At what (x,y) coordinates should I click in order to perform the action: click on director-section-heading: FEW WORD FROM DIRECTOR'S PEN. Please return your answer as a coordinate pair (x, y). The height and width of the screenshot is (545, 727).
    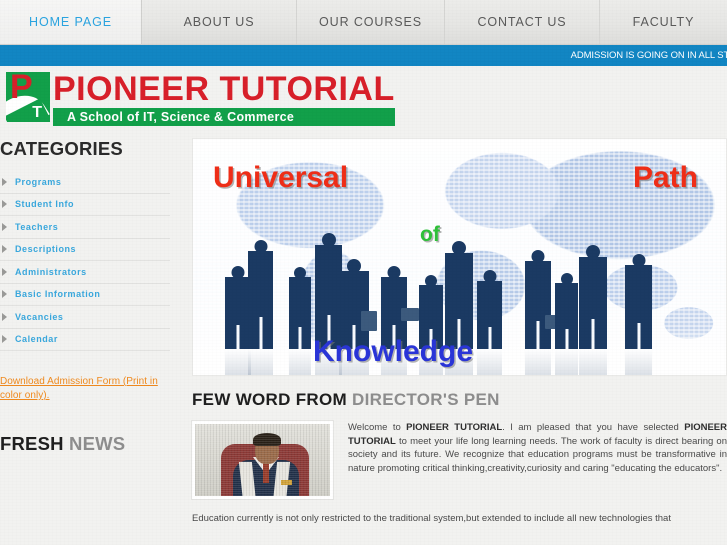
    Looking at the image, I should click on (459, 400).